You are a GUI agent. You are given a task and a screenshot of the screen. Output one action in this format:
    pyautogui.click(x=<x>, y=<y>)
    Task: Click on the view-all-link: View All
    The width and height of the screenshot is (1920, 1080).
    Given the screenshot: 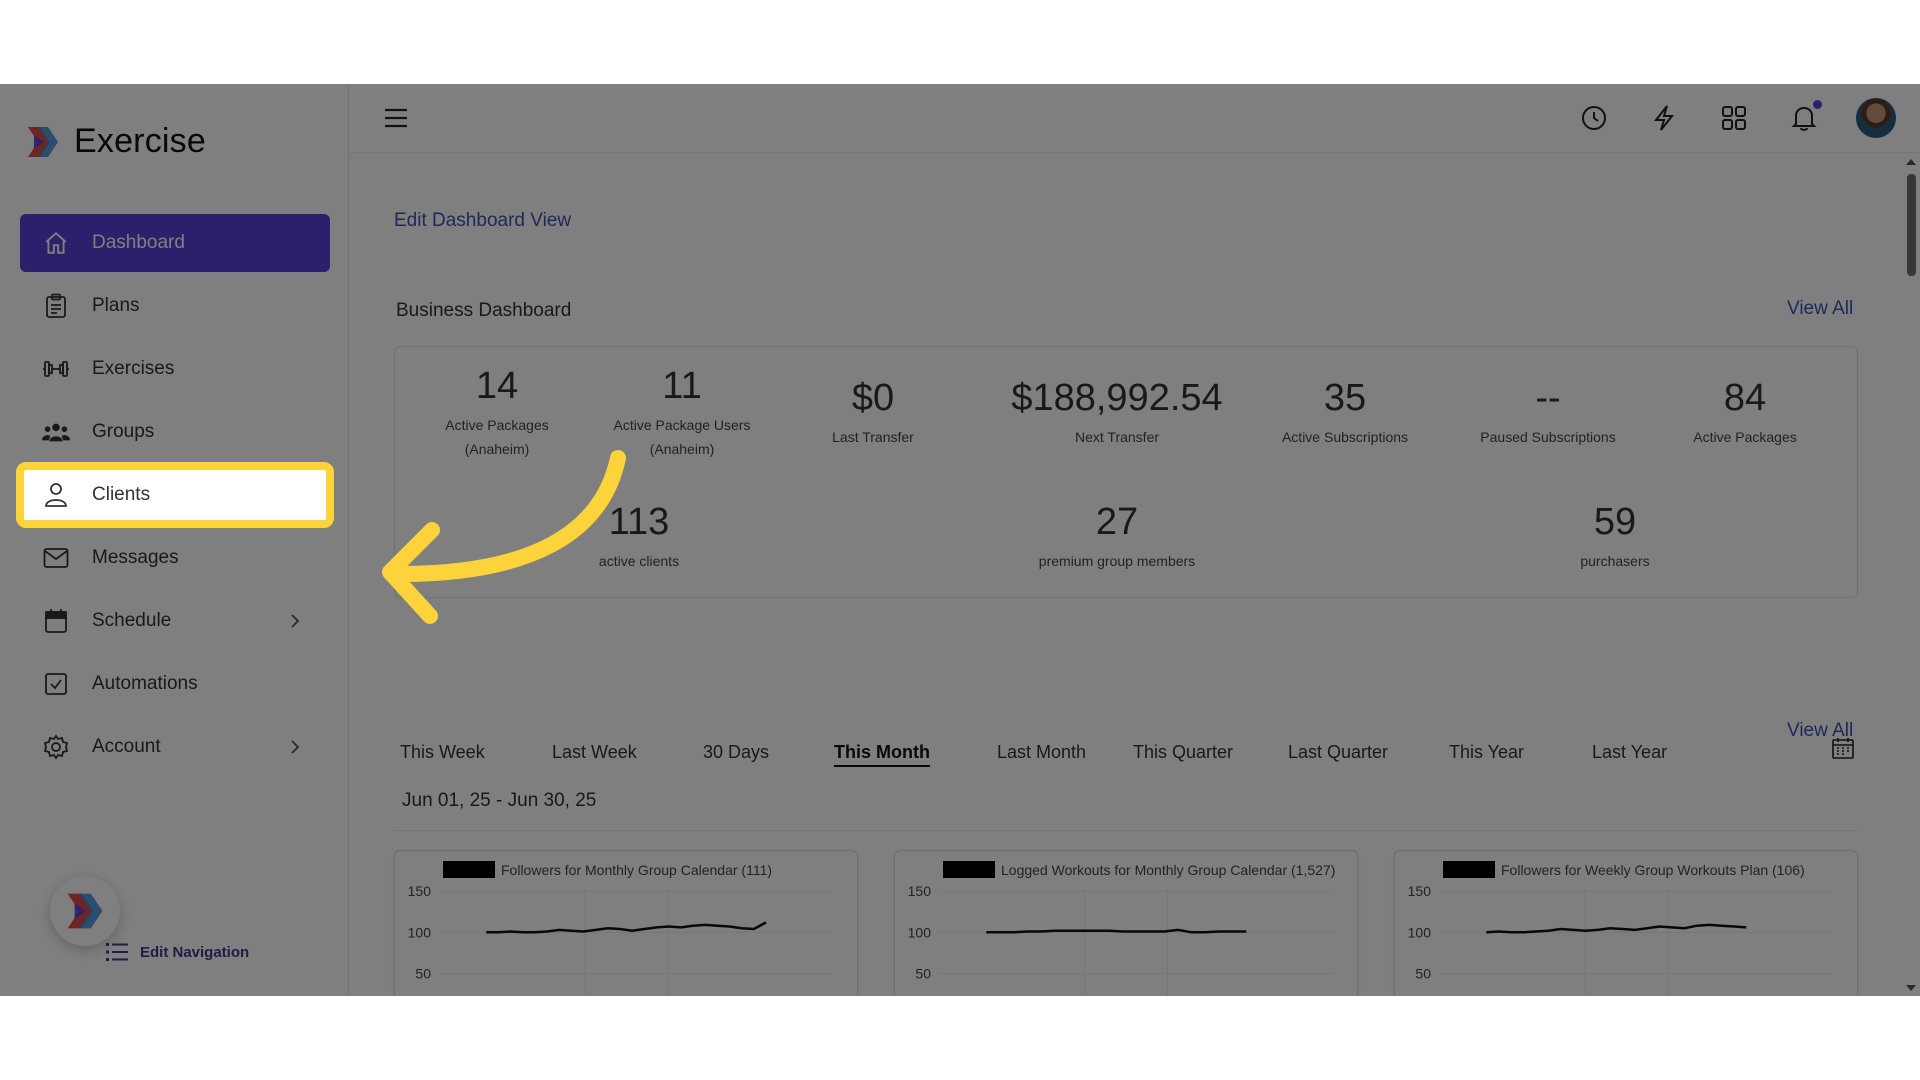 What is the action you would take?
    pyautogui.click(x=1820, y=309)
    